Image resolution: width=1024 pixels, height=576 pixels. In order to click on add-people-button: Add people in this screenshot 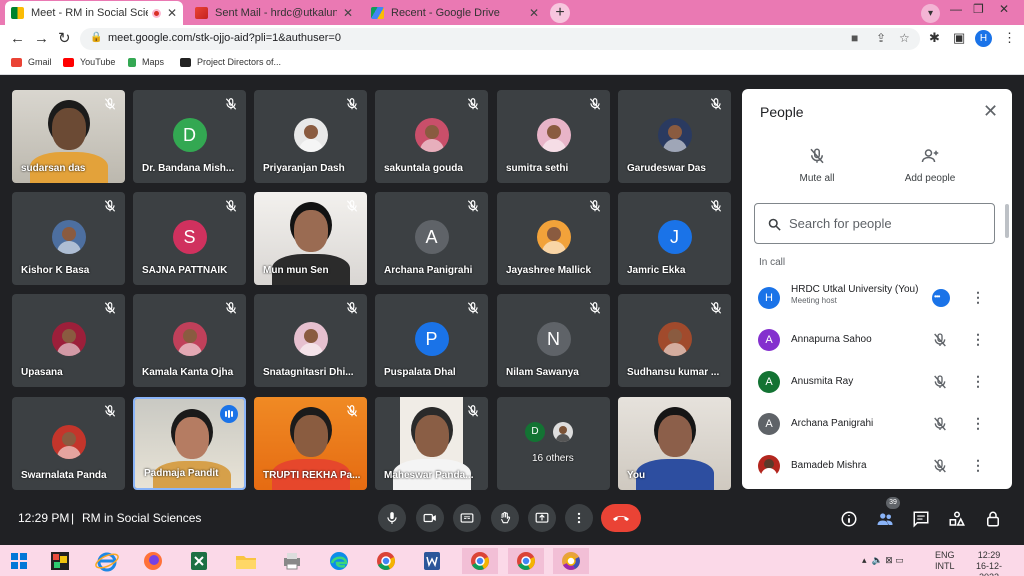, I will do `click(930, 165)`.